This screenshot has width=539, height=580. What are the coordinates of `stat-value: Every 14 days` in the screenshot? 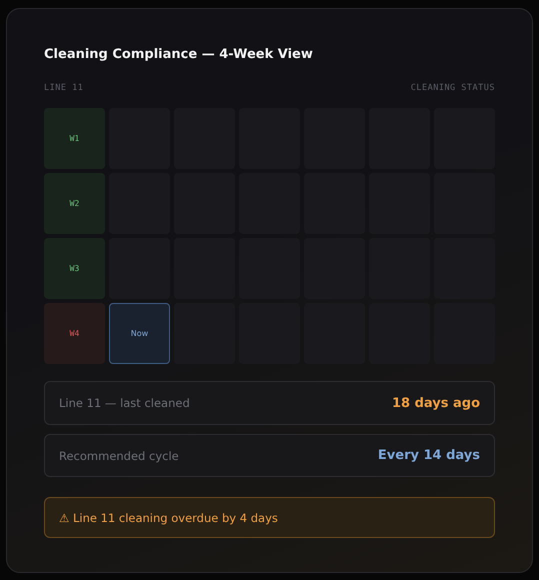 It's located at (429, 455).